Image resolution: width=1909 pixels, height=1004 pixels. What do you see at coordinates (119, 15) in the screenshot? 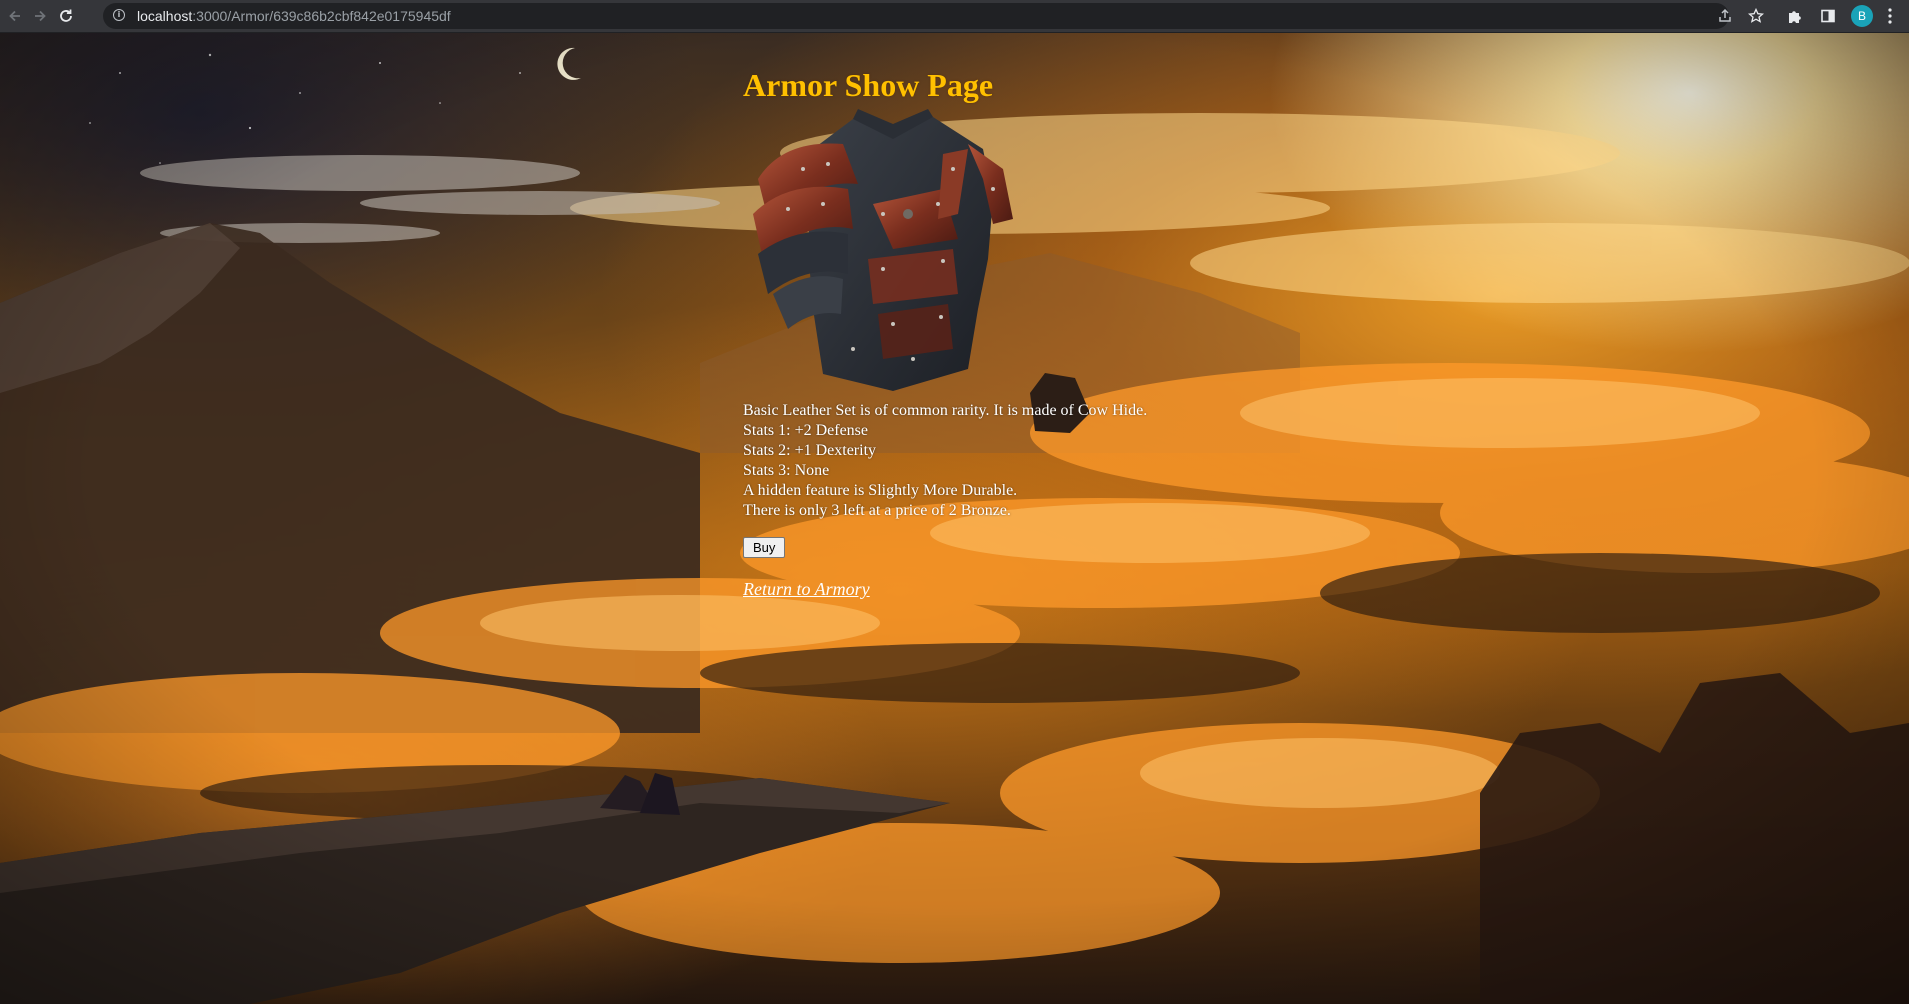
I see `info-icon: i` at bounding box center [119, 15].